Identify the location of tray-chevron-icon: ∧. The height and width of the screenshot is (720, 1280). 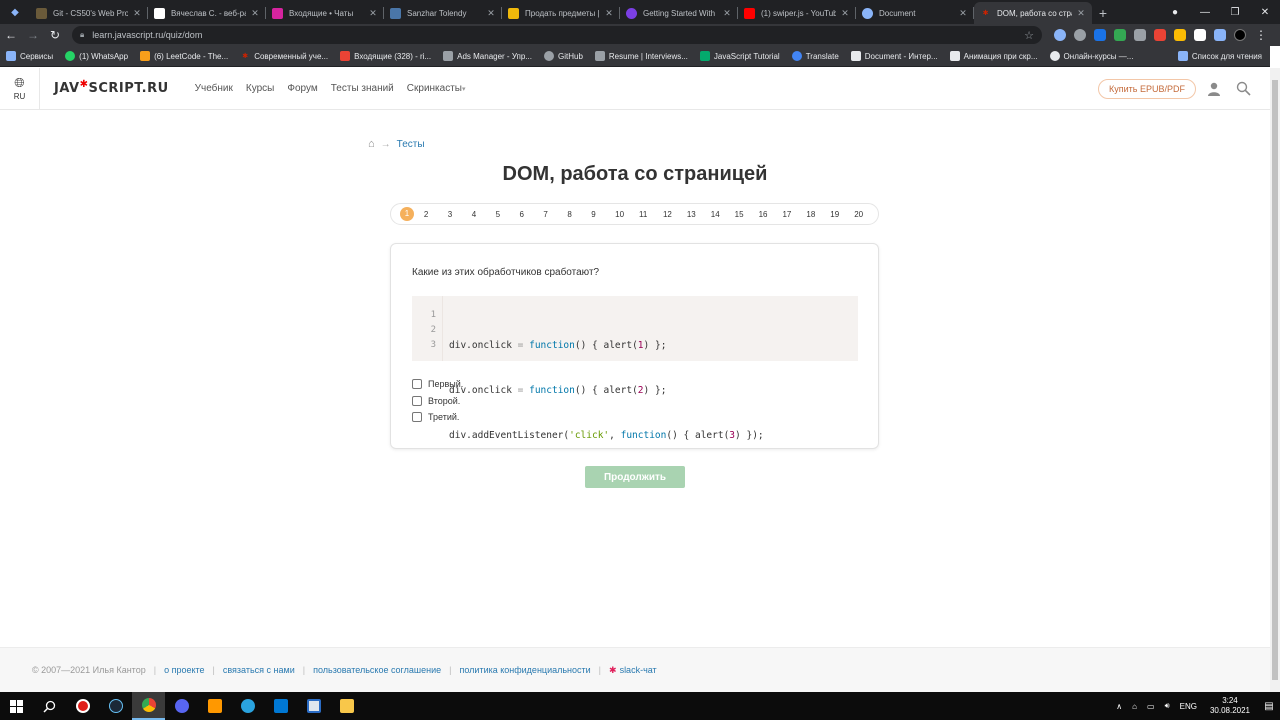
(1119, 706).